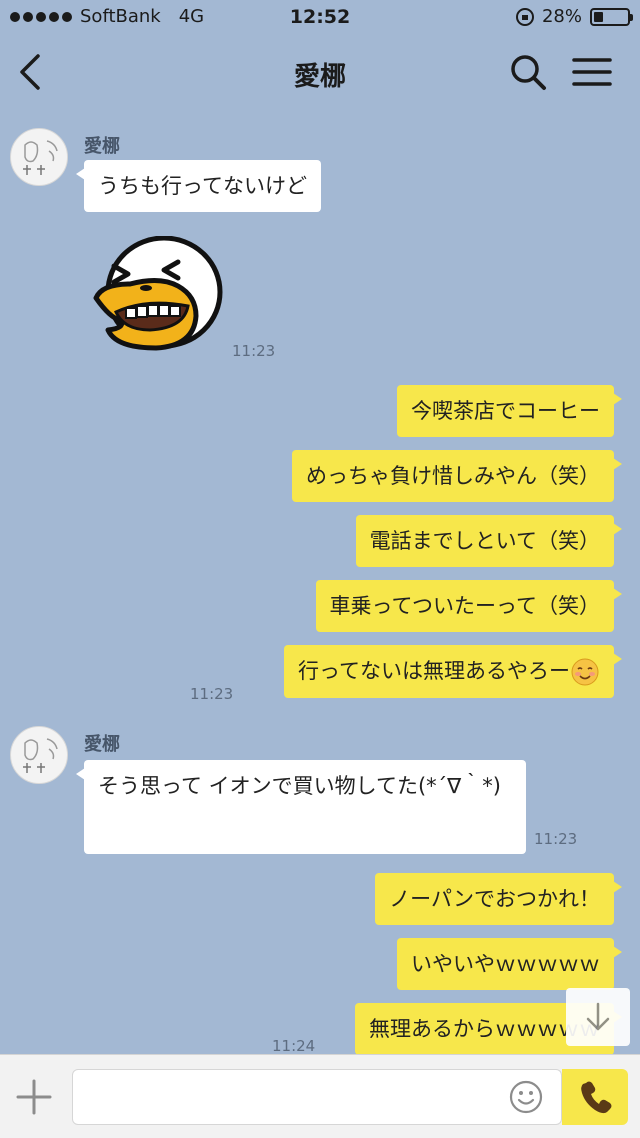 This screenshot has height=1138, width=640. I want to click on add-attachment-button, so click(34, 1097).